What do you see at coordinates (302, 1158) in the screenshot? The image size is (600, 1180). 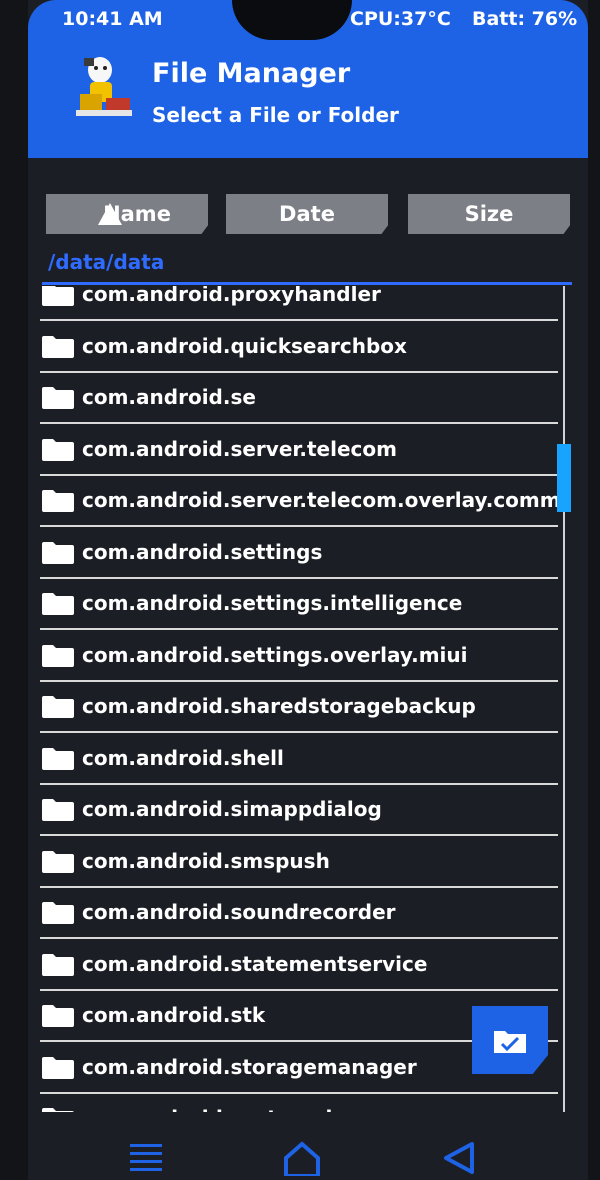 I see `home-icon` at bounding box center [302, 1158].